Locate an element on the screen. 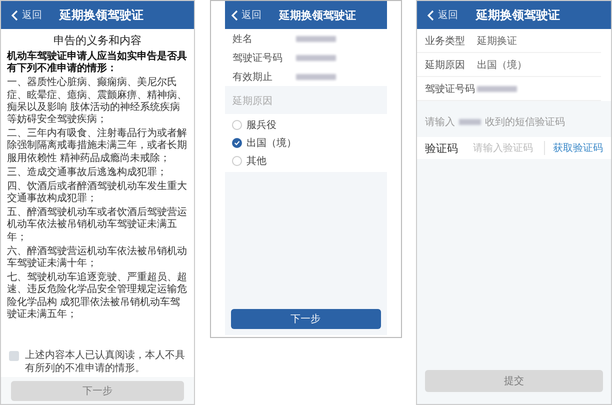 The width and height of the screenshot is (612, 405). condition-text: 六、醉酒驾驶营运机动车依法被吊销机动车驾驶证未满十年； is located at coordinates (97, 258).